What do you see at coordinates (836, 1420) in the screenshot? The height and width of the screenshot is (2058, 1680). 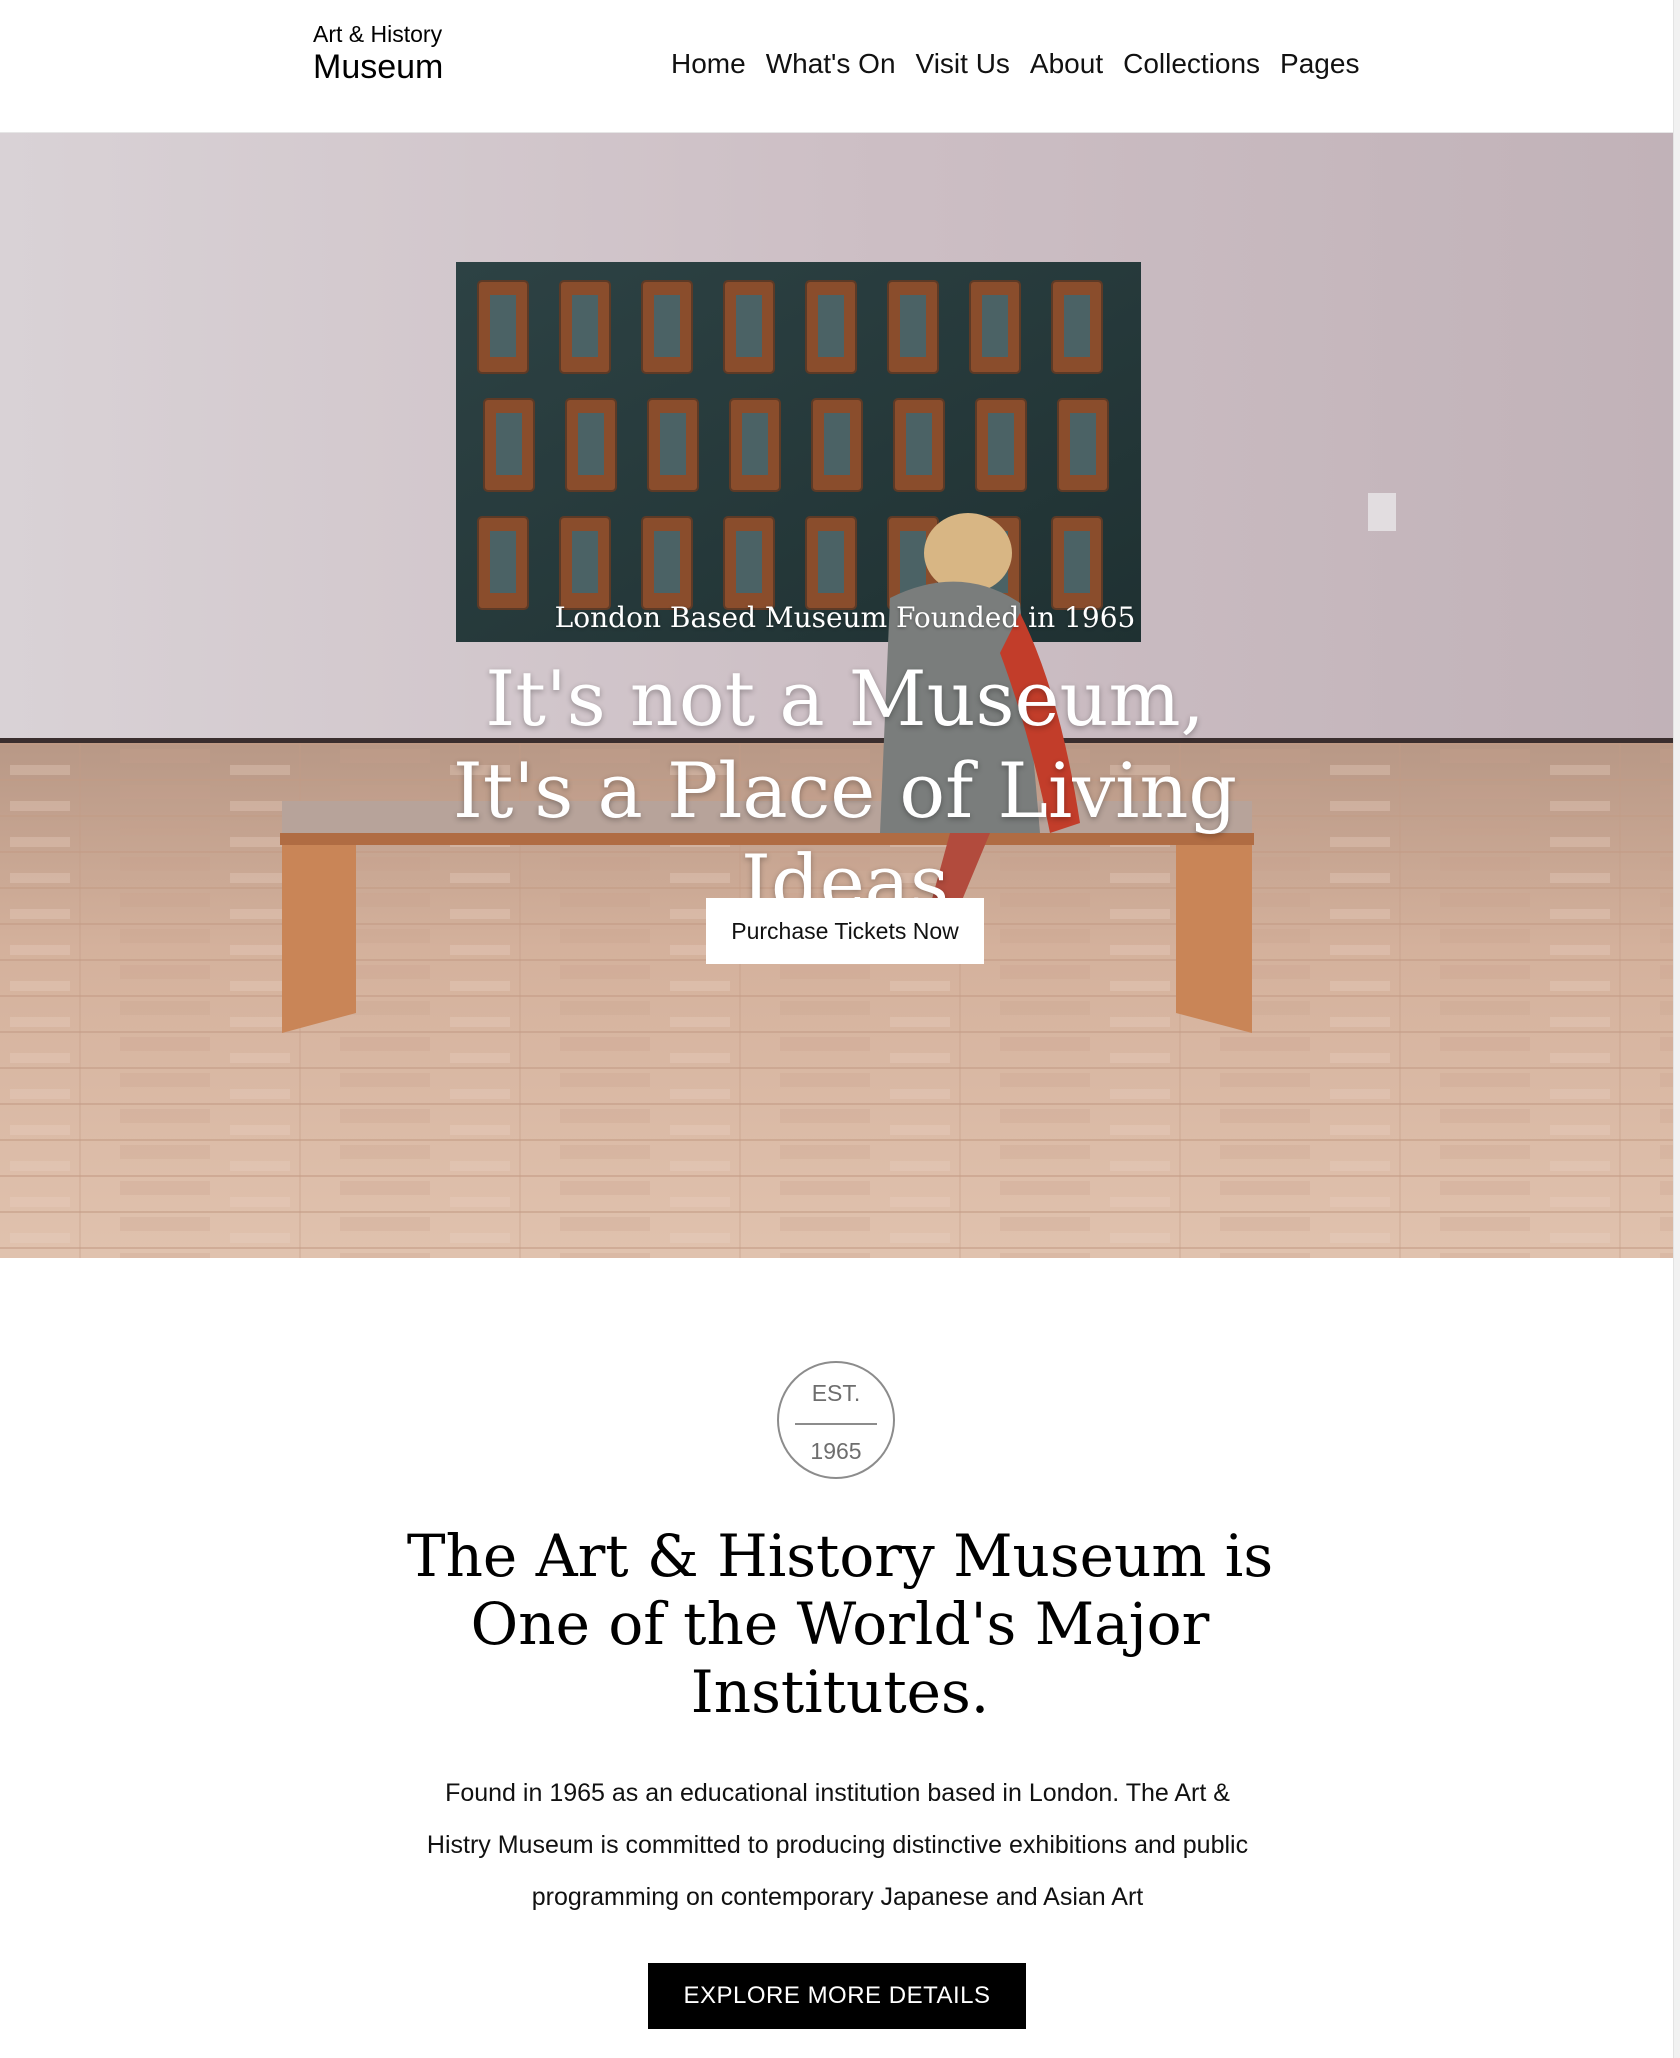 I see `established-badge: EST. 1965` at bounding box center [836, 1420].